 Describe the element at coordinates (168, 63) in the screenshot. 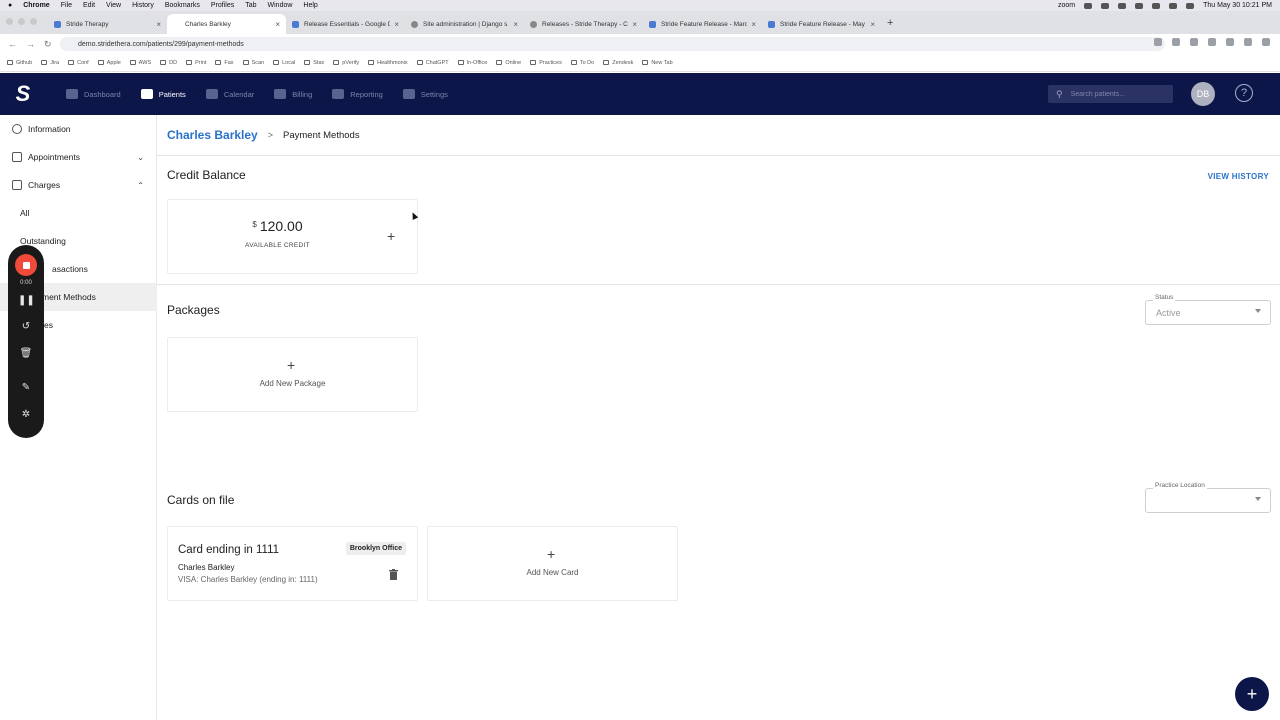

I see `bookmark-item: DD` at that location.